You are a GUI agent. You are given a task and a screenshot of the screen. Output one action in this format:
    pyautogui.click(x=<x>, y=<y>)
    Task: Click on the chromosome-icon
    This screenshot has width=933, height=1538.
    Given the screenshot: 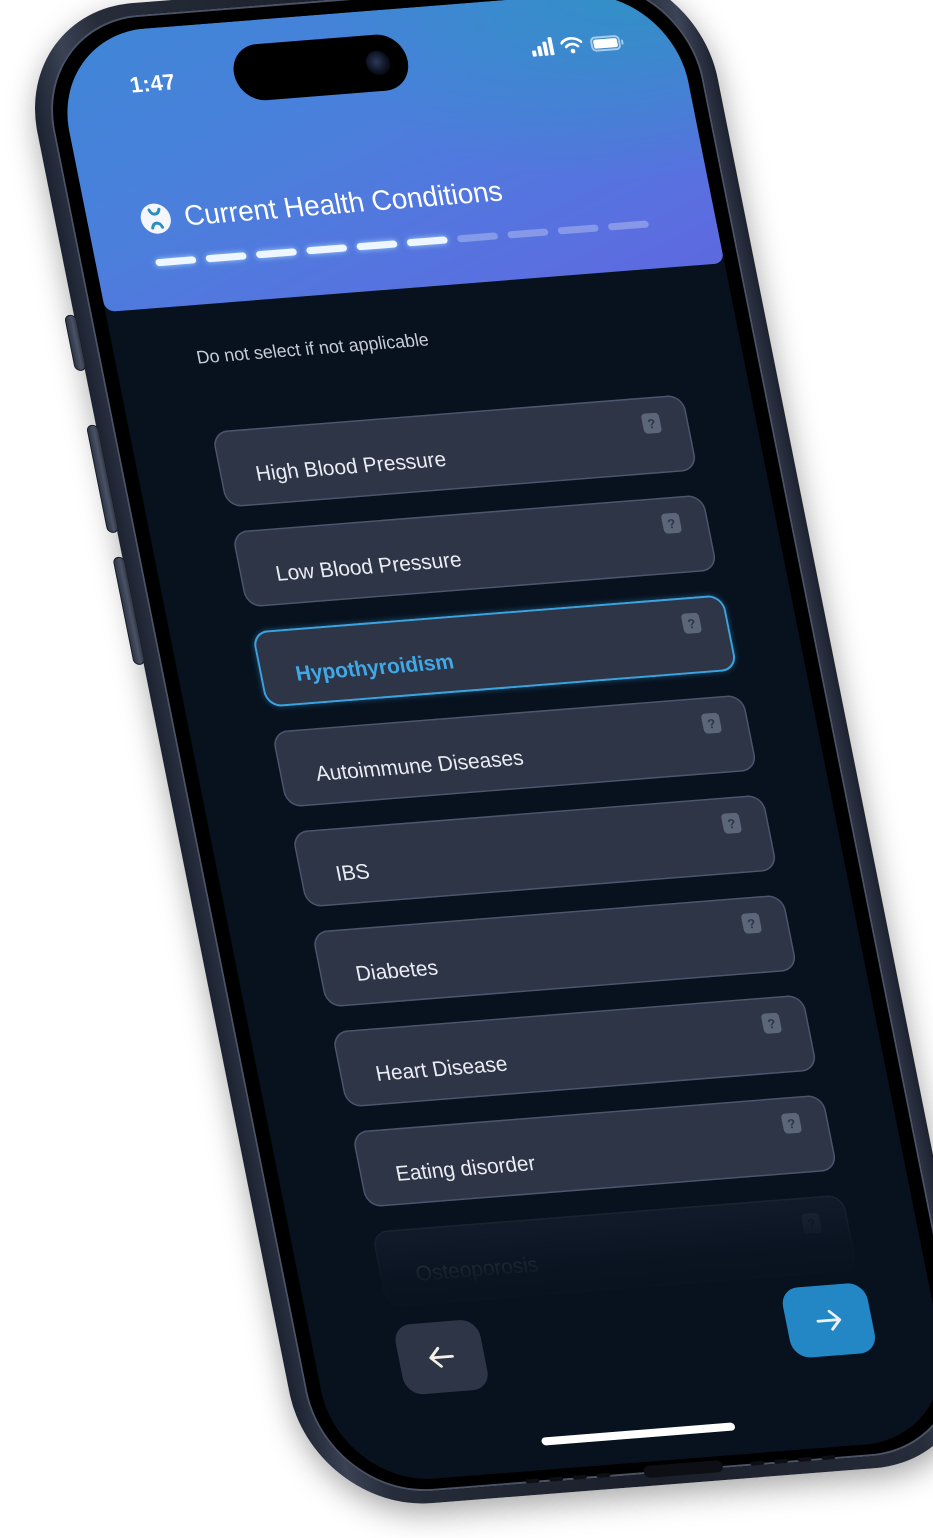 What is the action you would take?
    pyautogui.click(x=156, y=218)
    